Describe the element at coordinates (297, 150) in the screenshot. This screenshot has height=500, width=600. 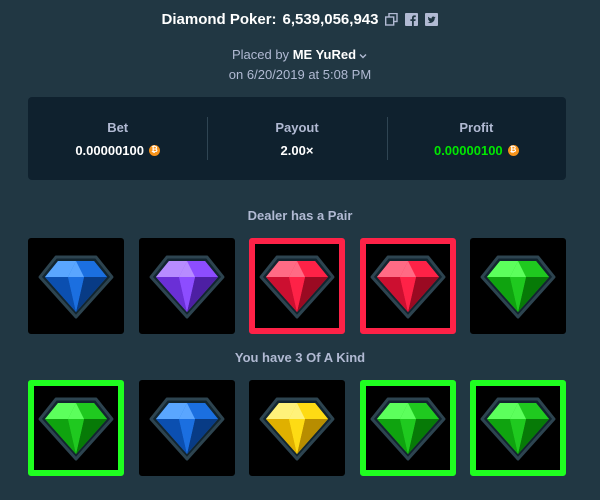
I see `payout-value: 2.00×` at that location.